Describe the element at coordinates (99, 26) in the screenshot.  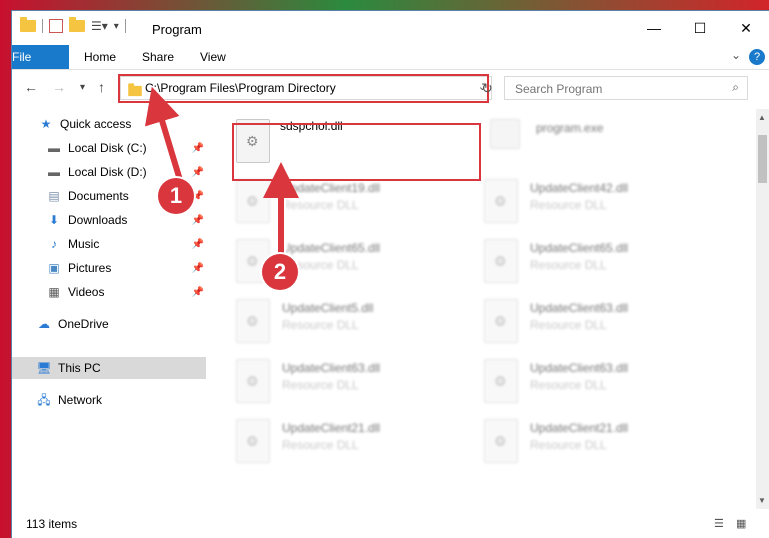
I see `view-options-icon: ☰▾` at that location.